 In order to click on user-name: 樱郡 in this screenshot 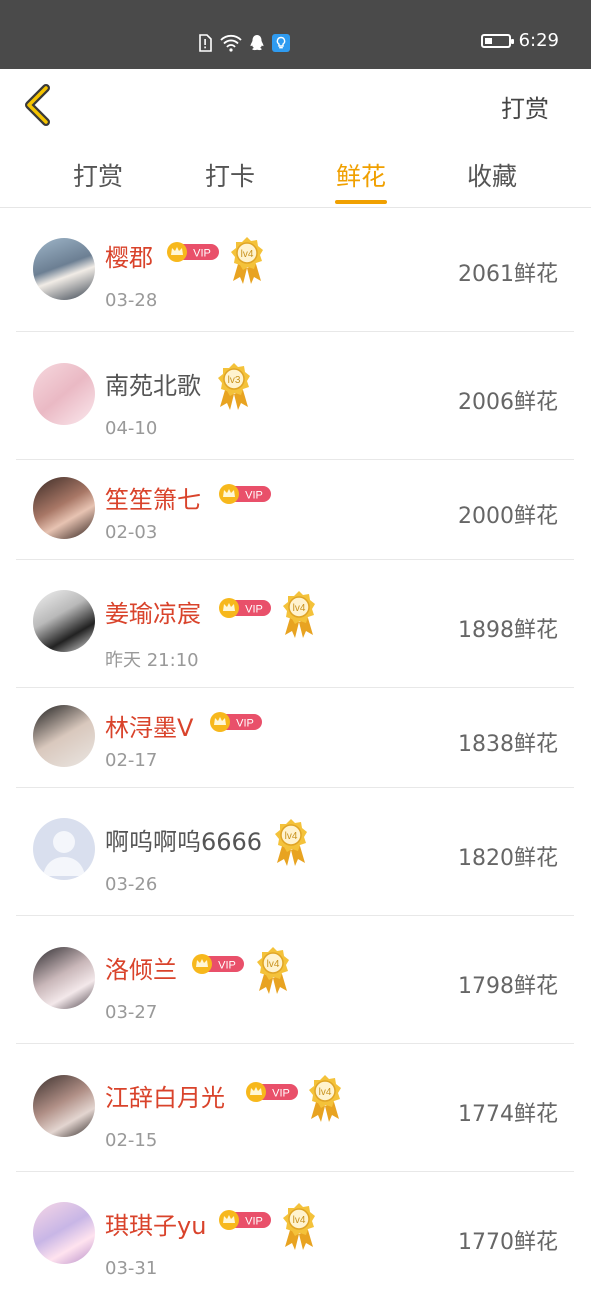, I will do `click(129, 255)`.